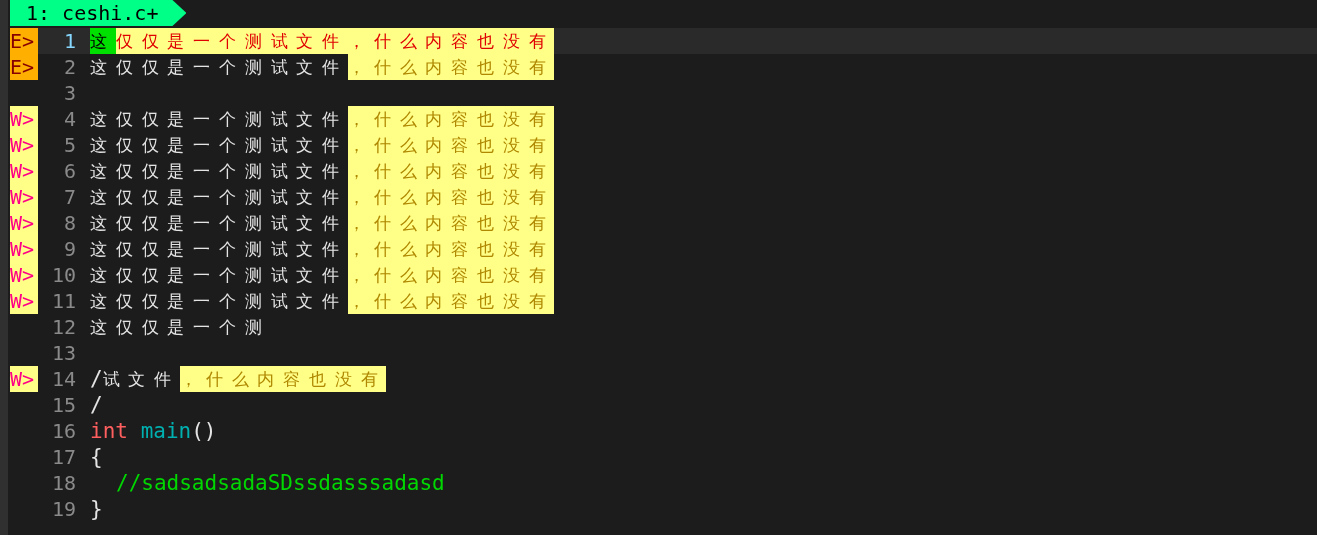 The image size is (1317, 535). Describe the element at coordinates (69, 41) in the screenshot. I see `line-number: 1` at that location.